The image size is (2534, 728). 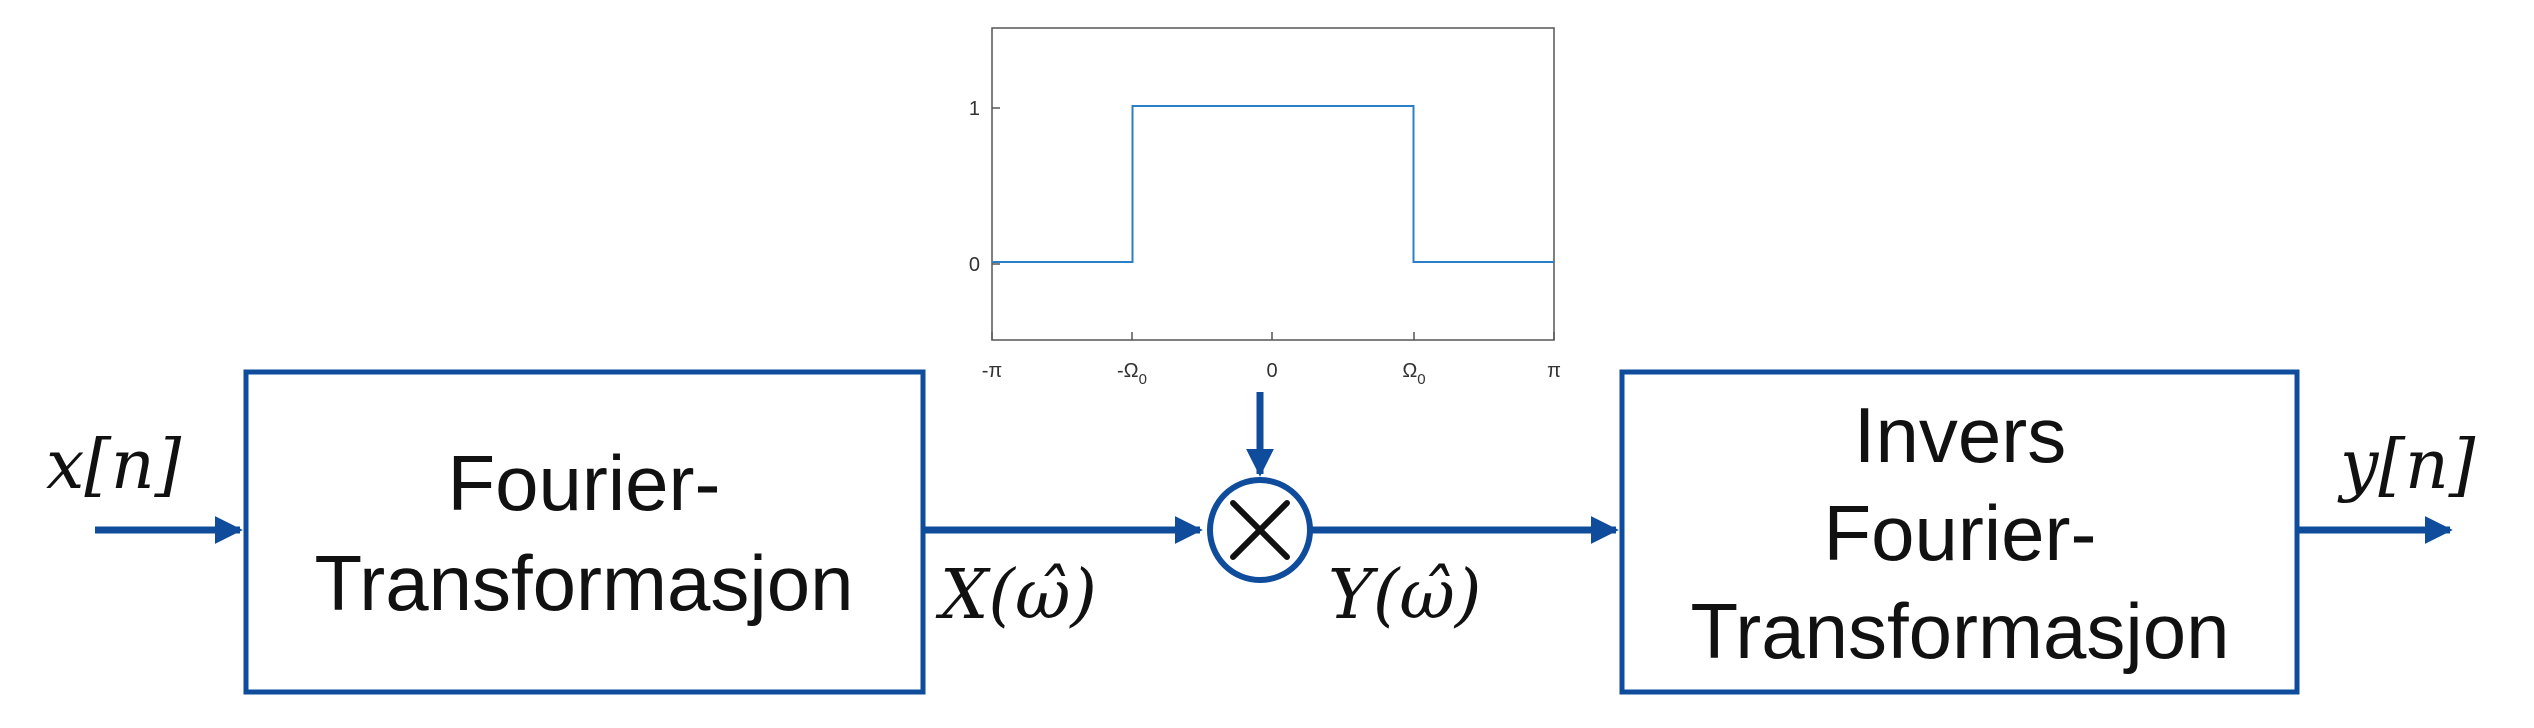 I want to click on x-tick-text: -Ω, so click(x=1128, y=371).